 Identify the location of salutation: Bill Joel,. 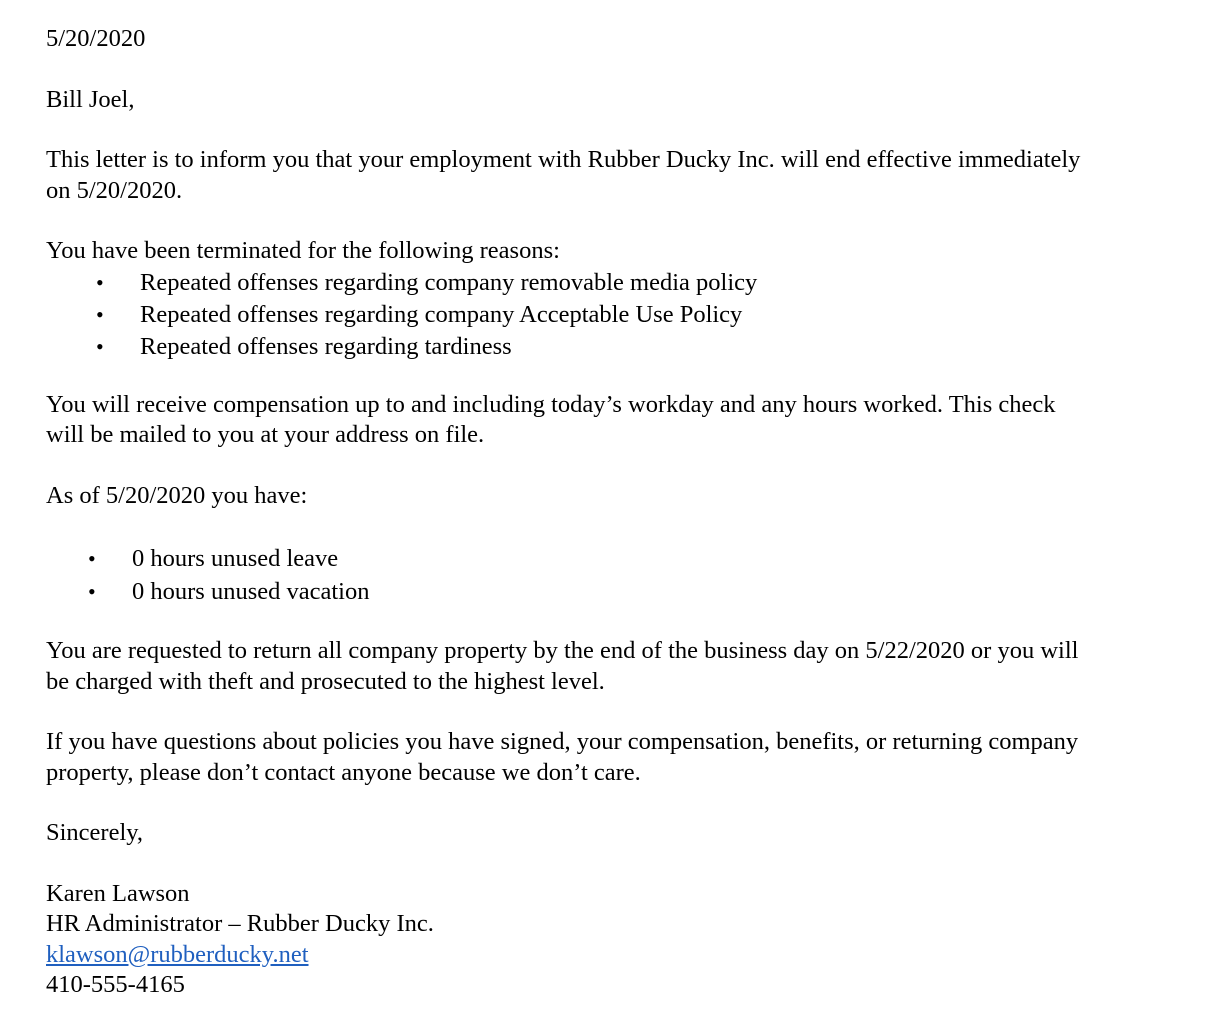
(90, 99).